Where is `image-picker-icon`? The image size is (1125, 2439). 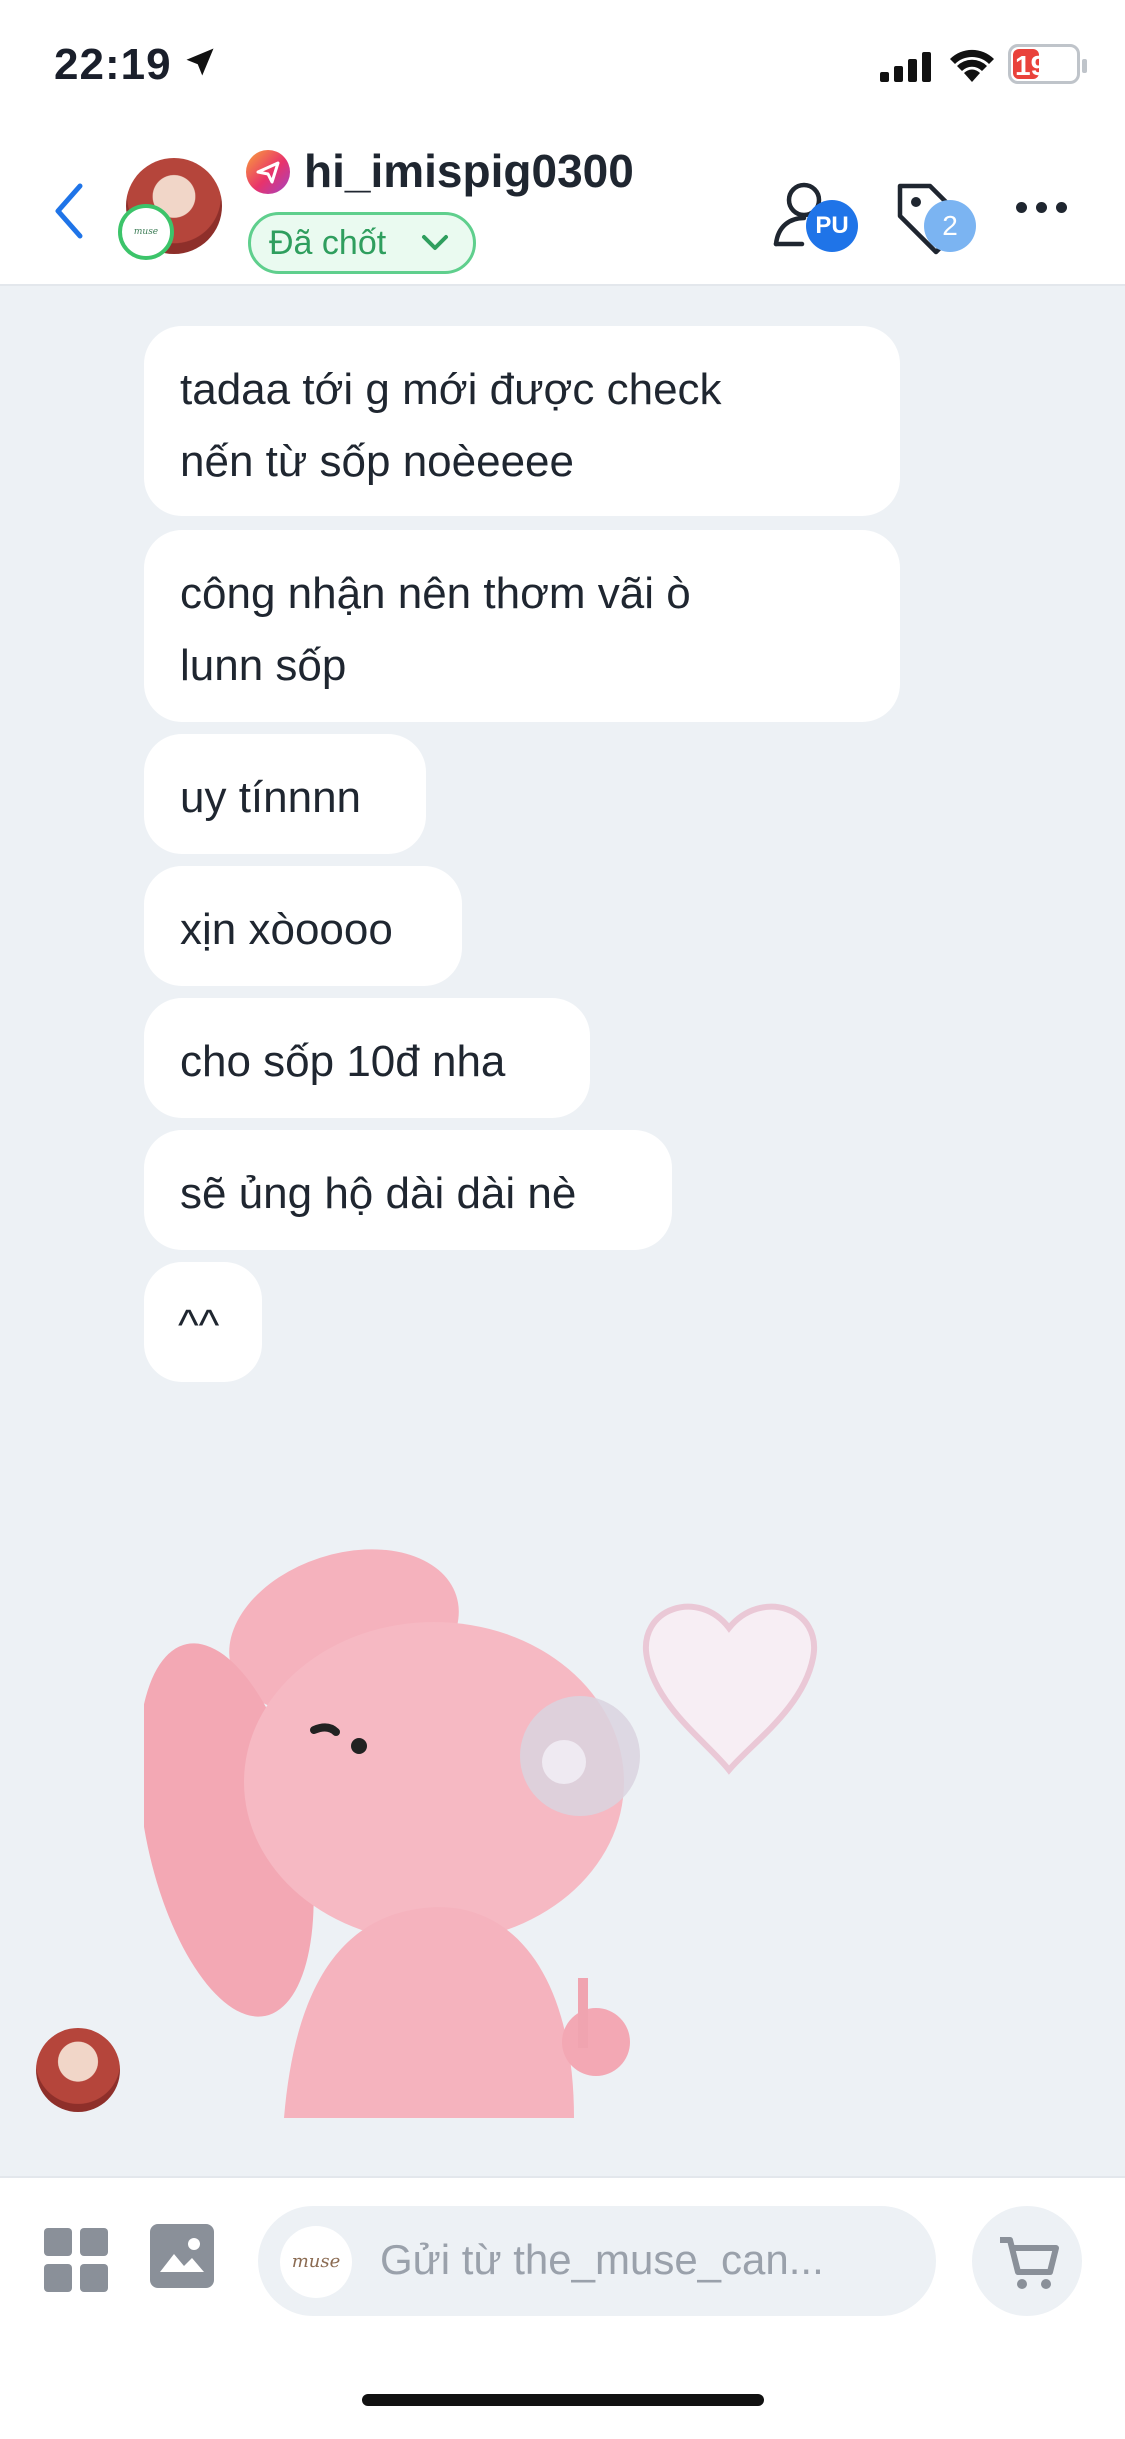
image-picker-icon is located at coordinates (182, 2256).